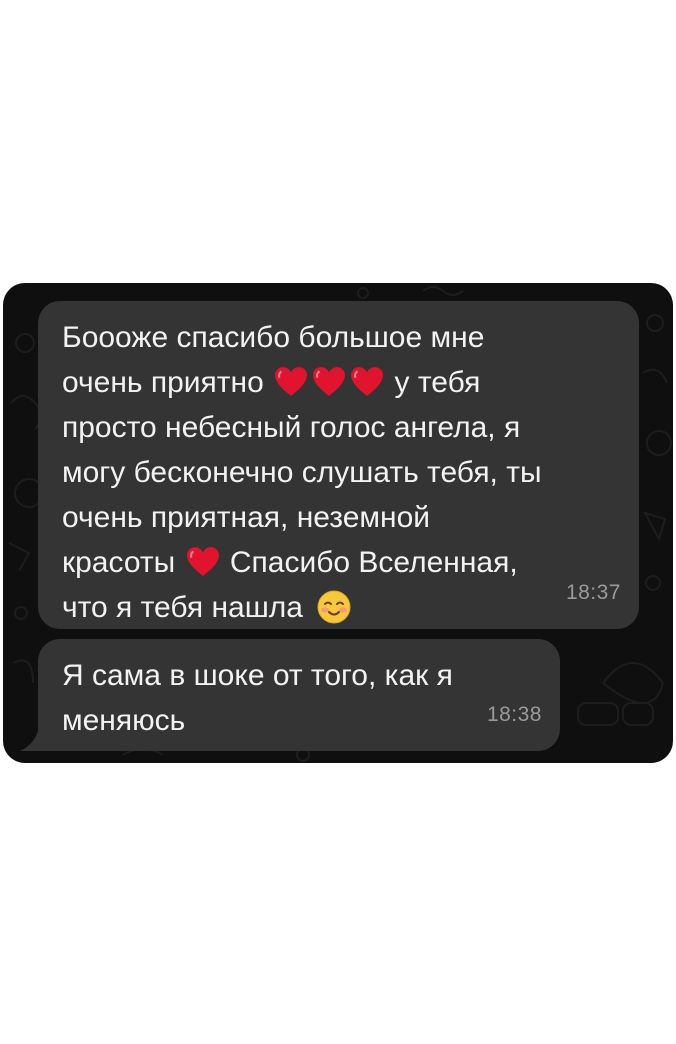 The image size is (676, 1044). I want to click on message-text-line: что я тебя нашла, so click(338, 607).